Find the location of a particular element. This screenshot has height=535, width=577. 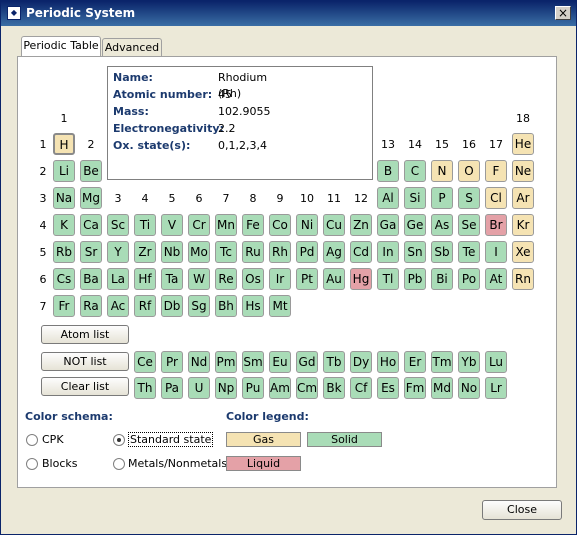

element-ce: Ce is located at coordinates (145, 362).